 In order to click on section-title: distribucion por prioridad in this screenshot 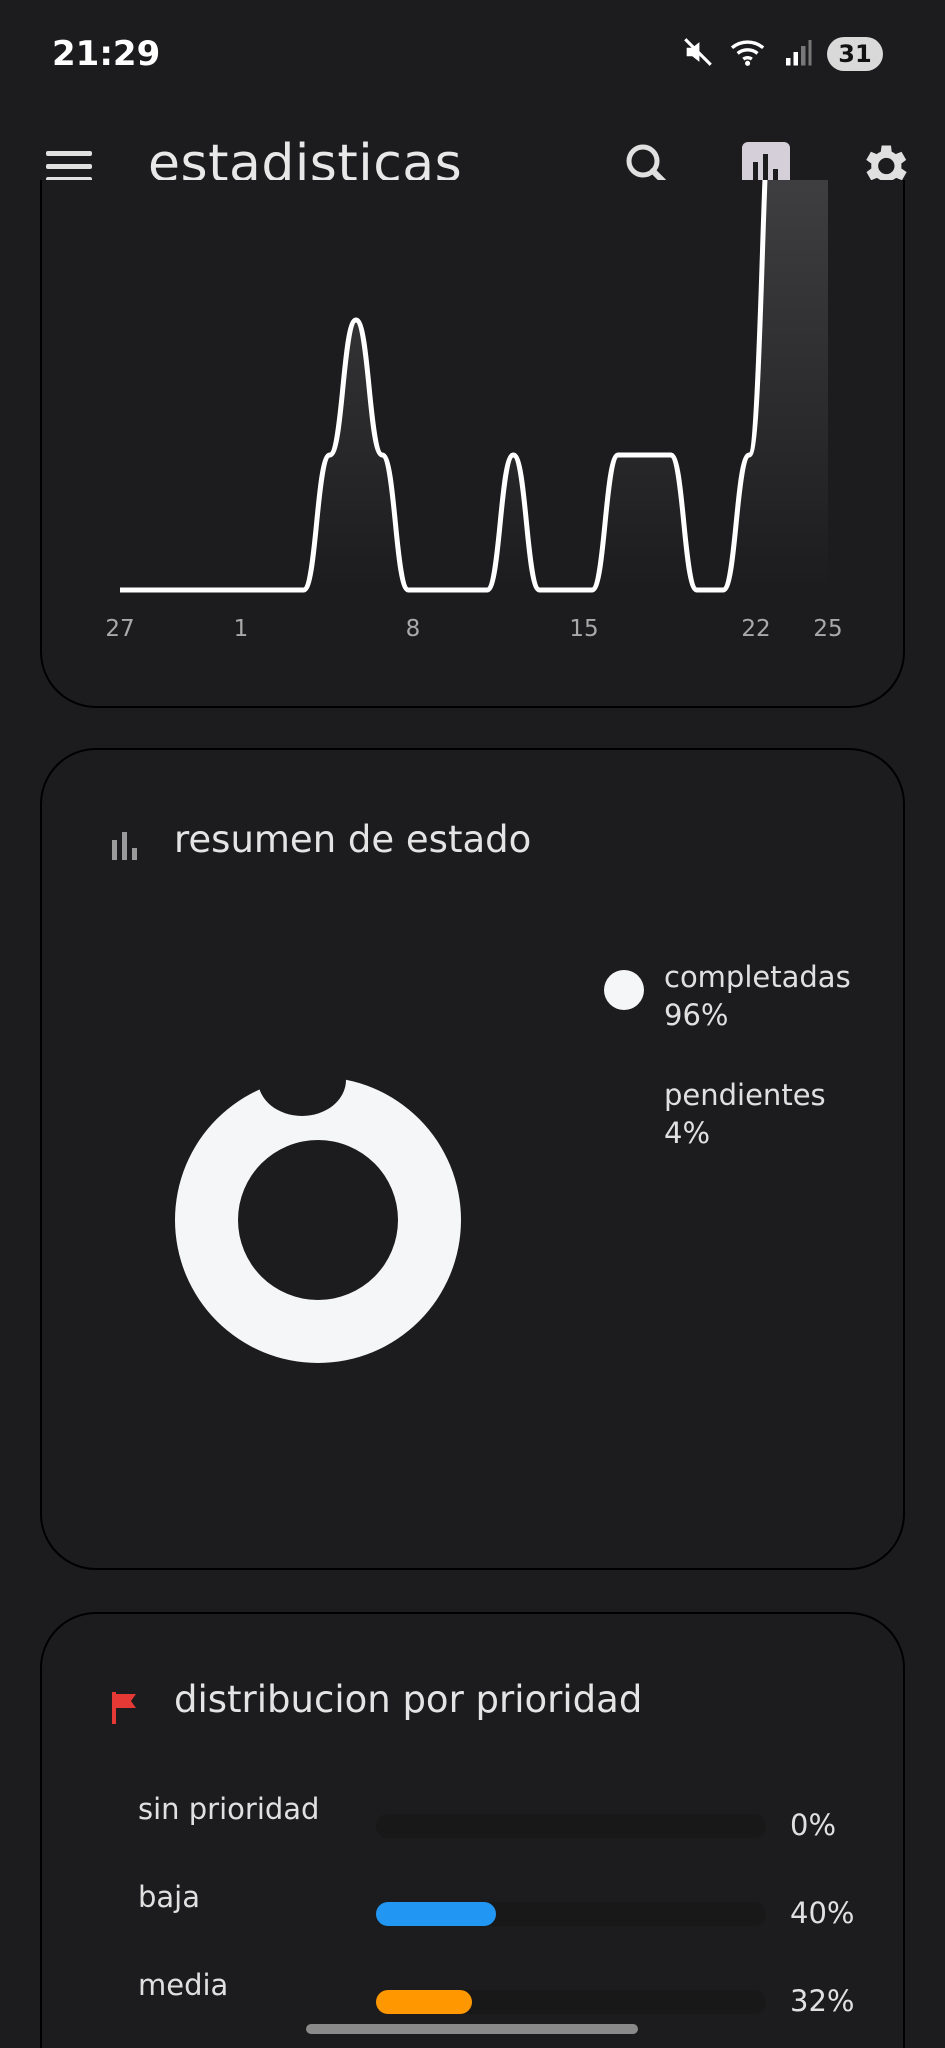, I will do `click(408, 1699)`.